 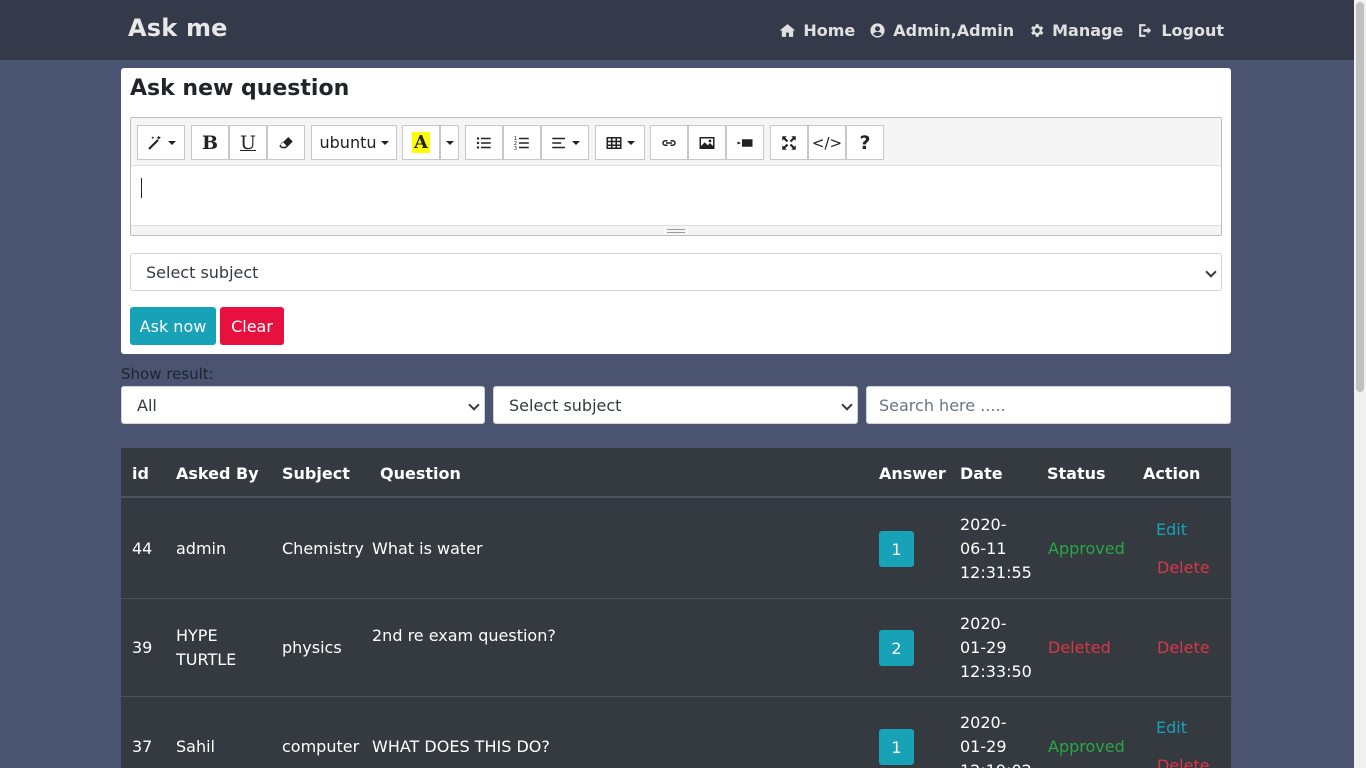 What do you see at coordinates (1172, 473) in the screenshot?
I see `header-action: Action` at bounding box center [1172, 473].